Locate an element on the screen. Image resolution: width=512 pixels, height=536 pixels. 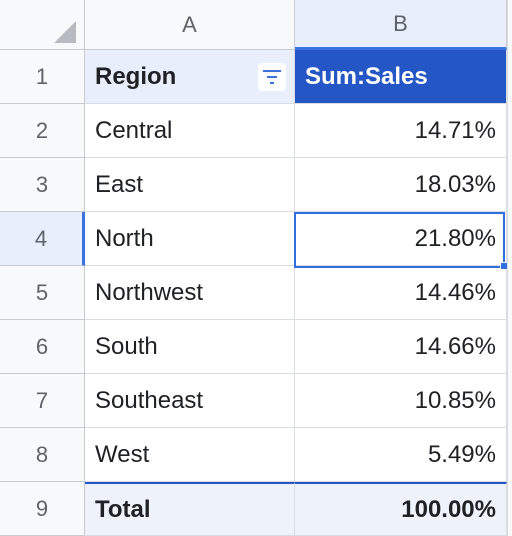
region-text: South is located at coordinates (126, 346).